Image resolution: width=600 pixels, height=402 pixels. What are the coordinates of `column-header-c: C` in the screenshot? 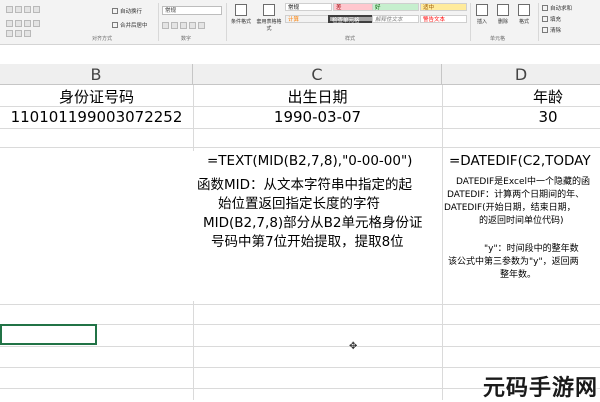 It's located at (317, 74).